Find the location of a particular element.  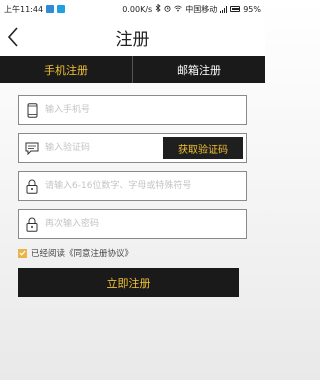

code-field: 获取验证码 is located at coordinates (132, 148).